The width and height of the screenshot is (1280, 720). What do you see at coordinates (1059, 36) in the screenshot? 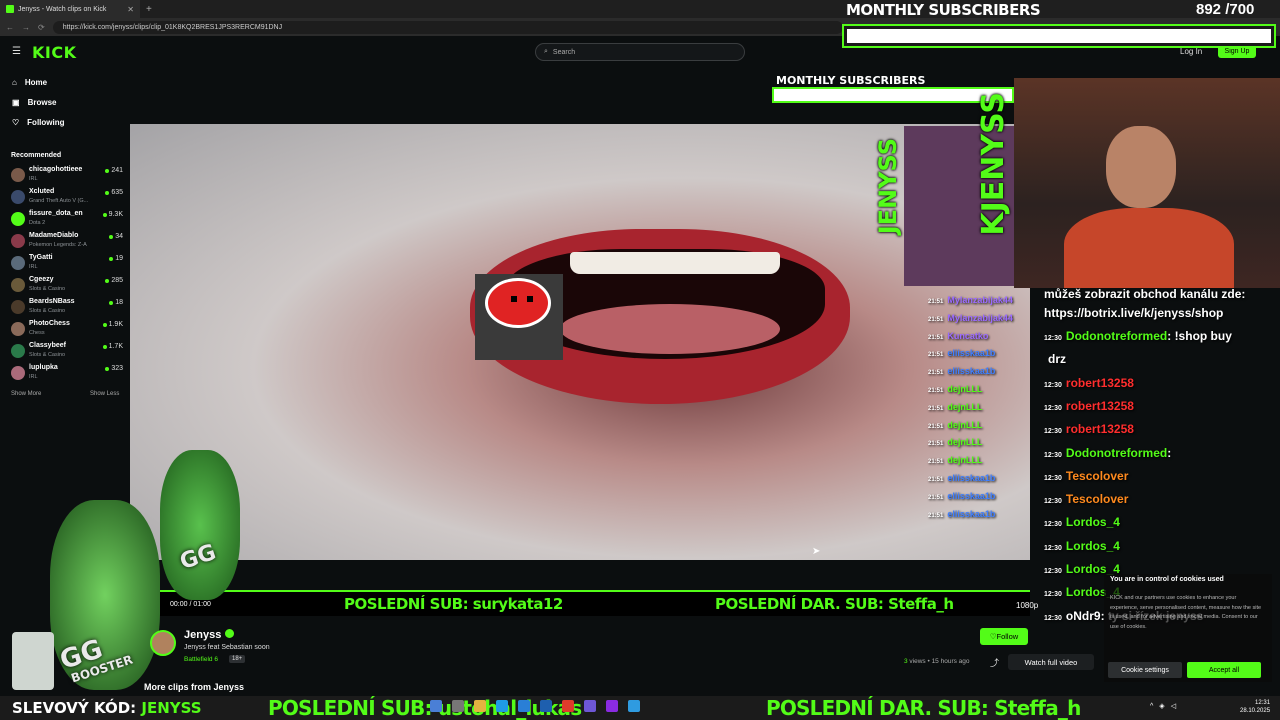
I see `monthly-subs-progress` at bounding box center [1059, 36].